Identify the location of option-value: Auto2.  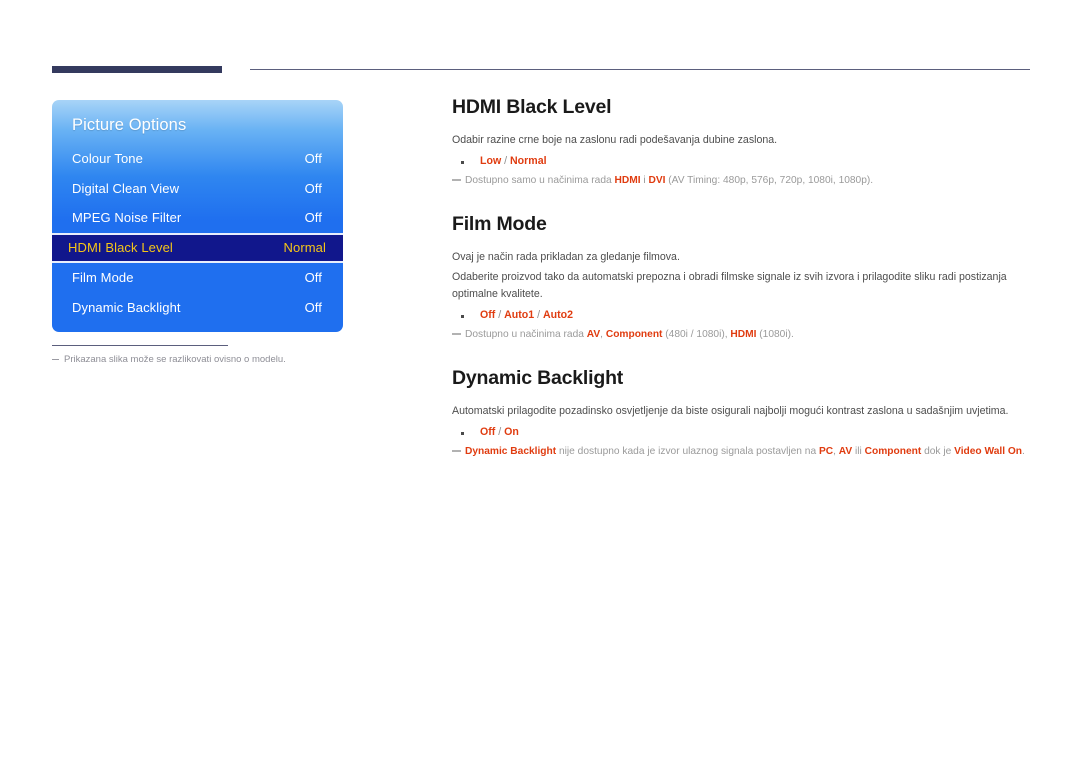
(558, 314).